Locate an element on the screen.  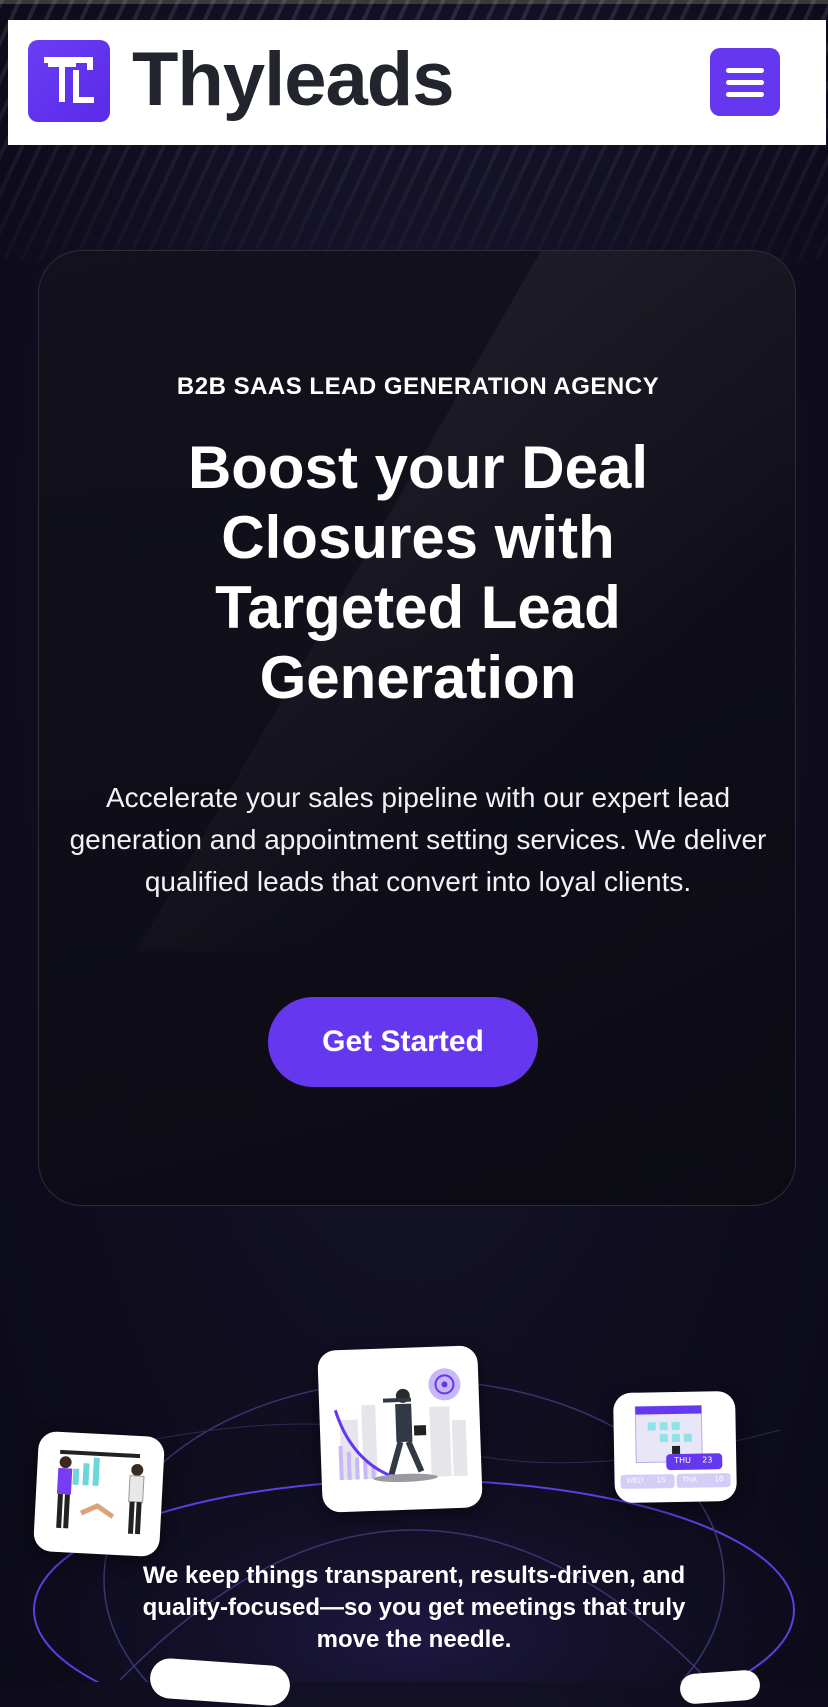
calendar-scheduling-illustration: THU 23 WED 15 THA 10 is located at coordinates (675, 1447).